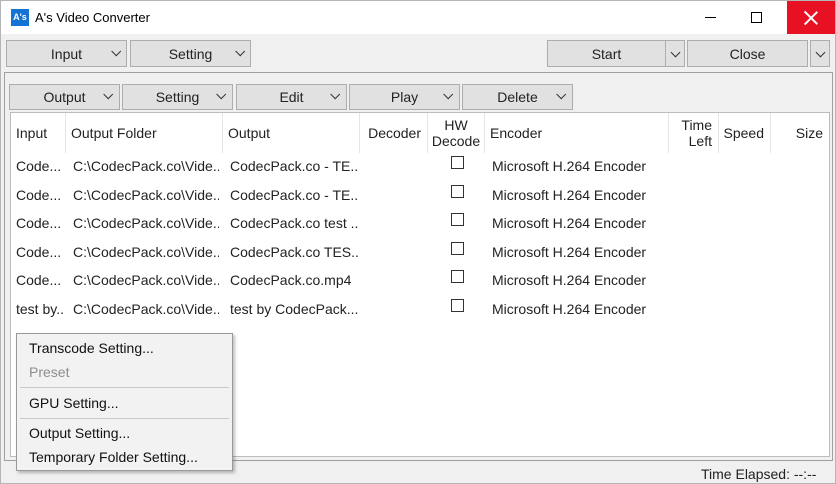  What do you see at coordinates (516, 133) in the screenshot?
I see `column-header-encoder-label: Encoder` at bounding box center [516, 133].